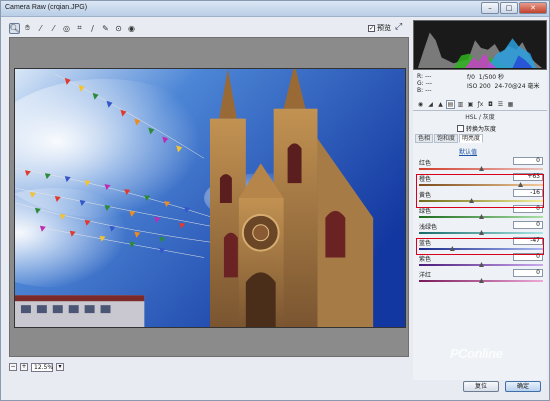  Describe the element at coordinates (275, 9) in the screenshot. I see `title-bar: Camera Raw (crqian.JPG) – □ ✕` at that location.